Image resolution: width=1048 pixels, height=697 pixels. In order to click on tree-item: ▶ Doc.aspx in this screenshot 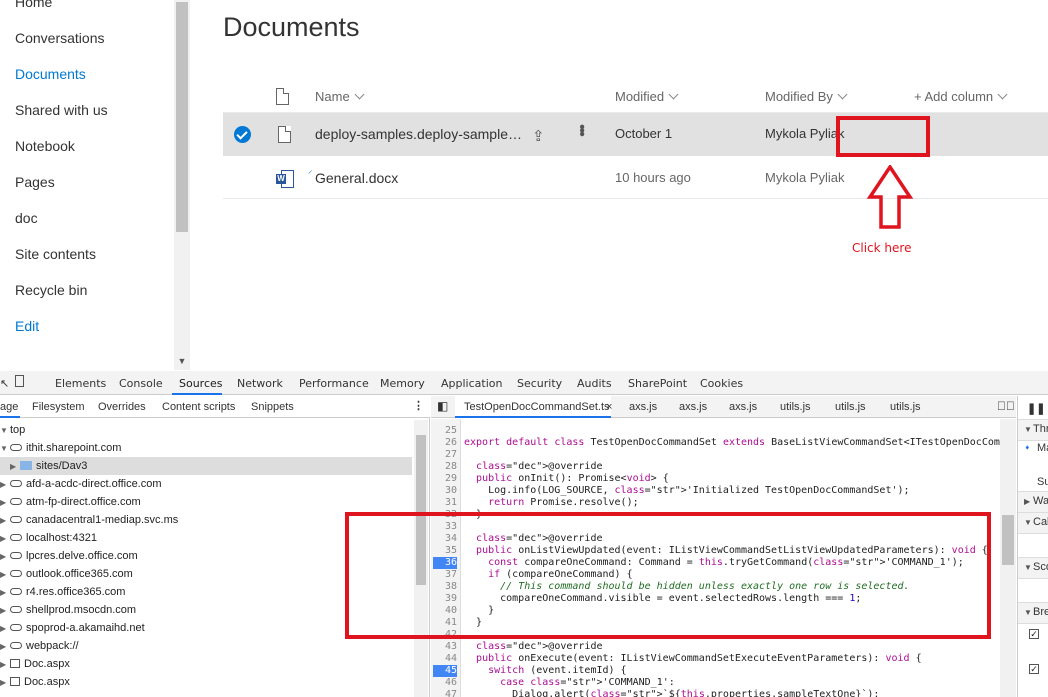, I will do `click(35, 682)`.